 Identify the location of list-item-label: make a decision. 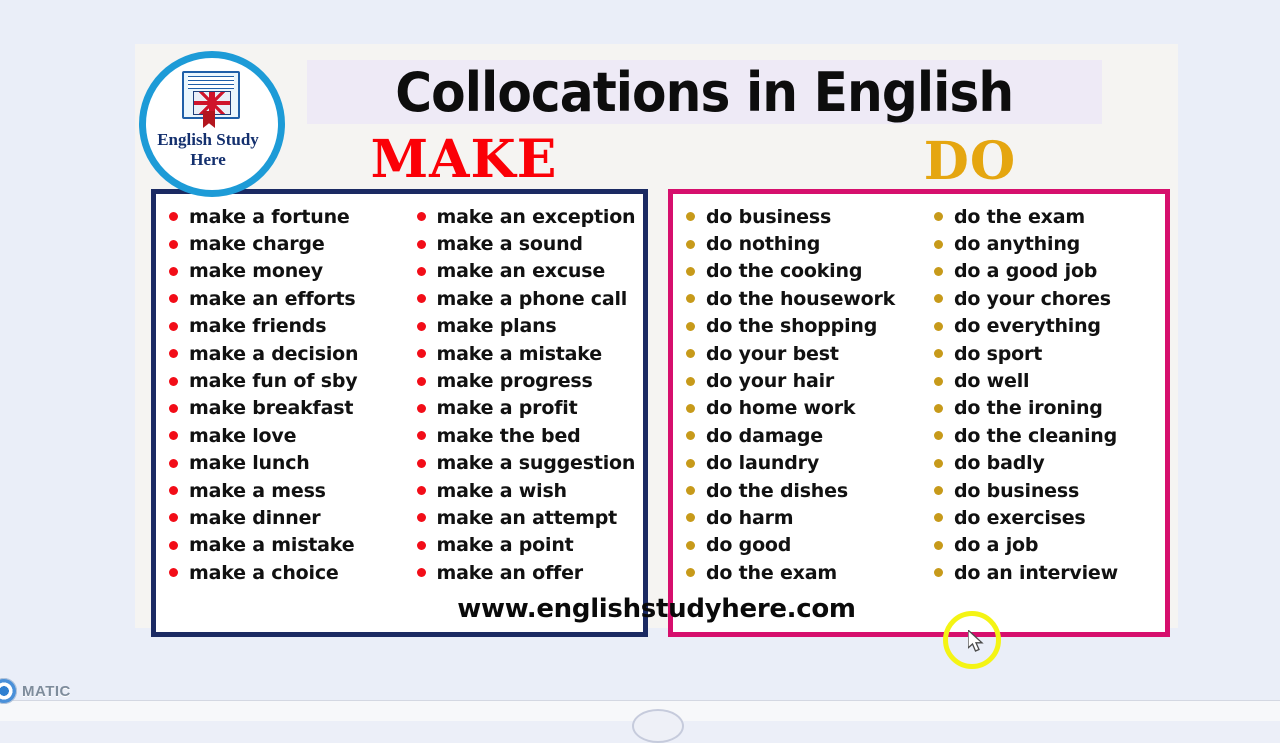
(274, 353).